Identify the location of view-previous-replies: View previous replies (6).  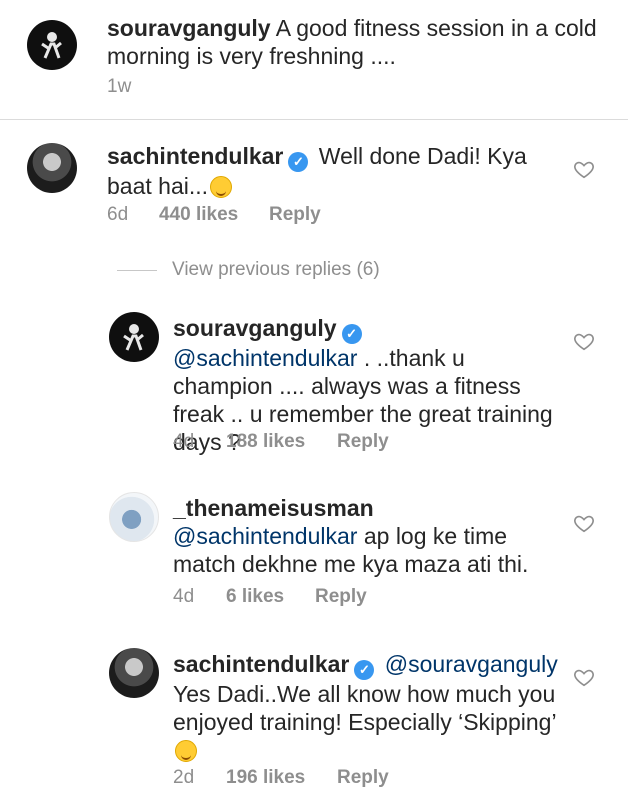
(267, 270).